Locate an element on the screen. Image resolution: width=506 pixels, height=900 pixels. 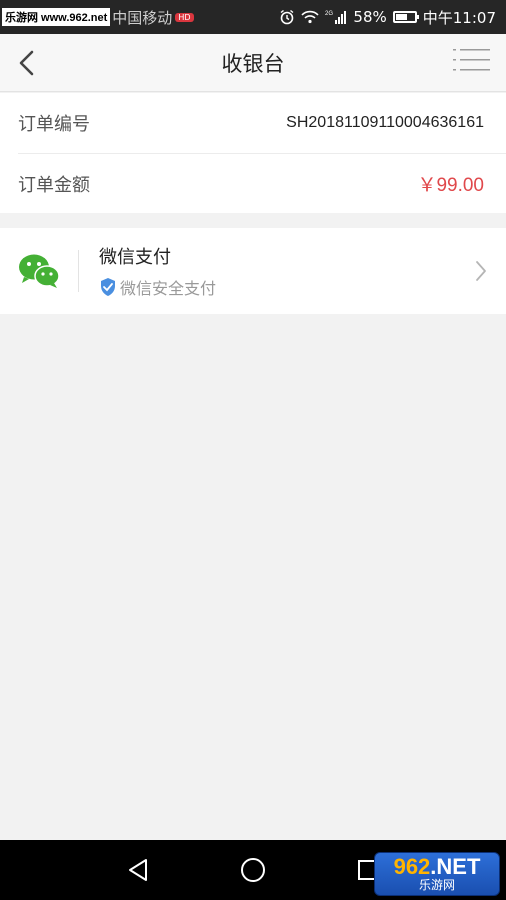
battery-icon is located at coordinates (405, 17).